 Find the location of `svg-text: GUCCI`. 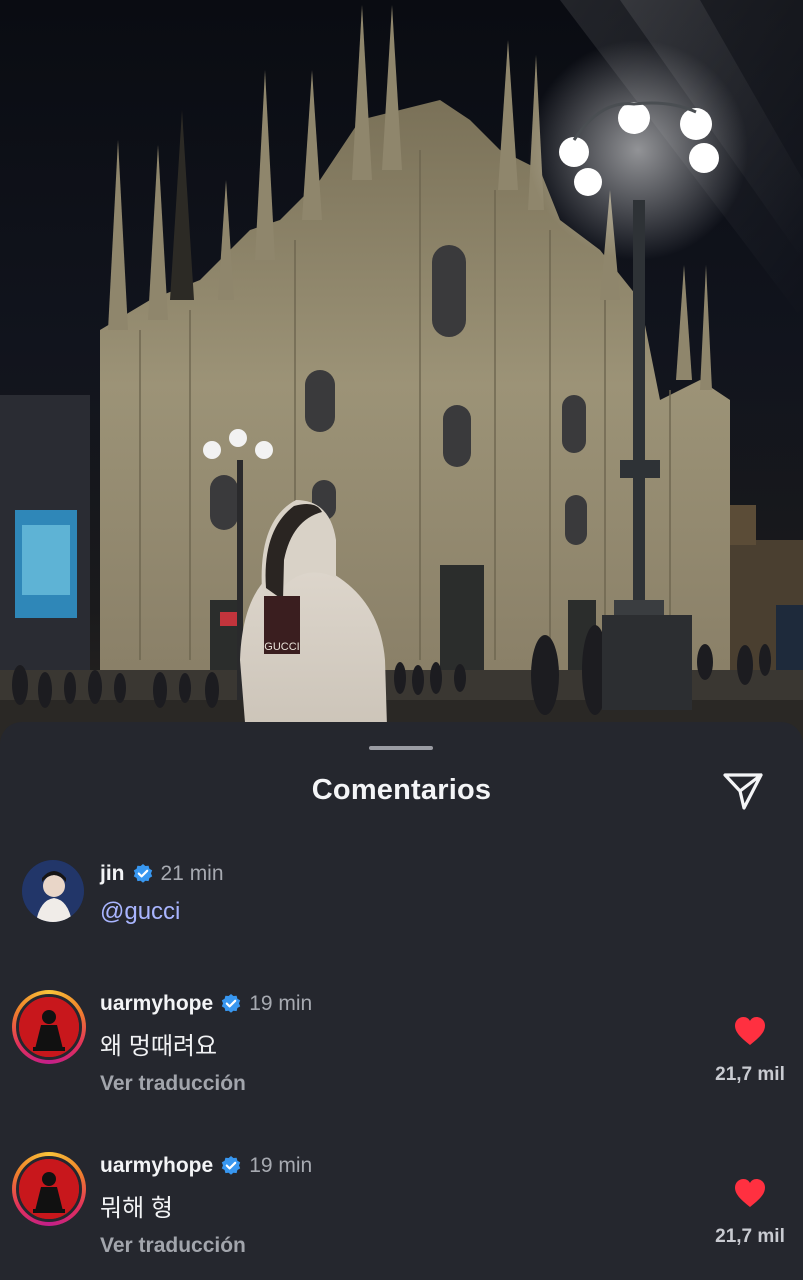

svg-text: GUCCI is located at coordinates (281, 647).